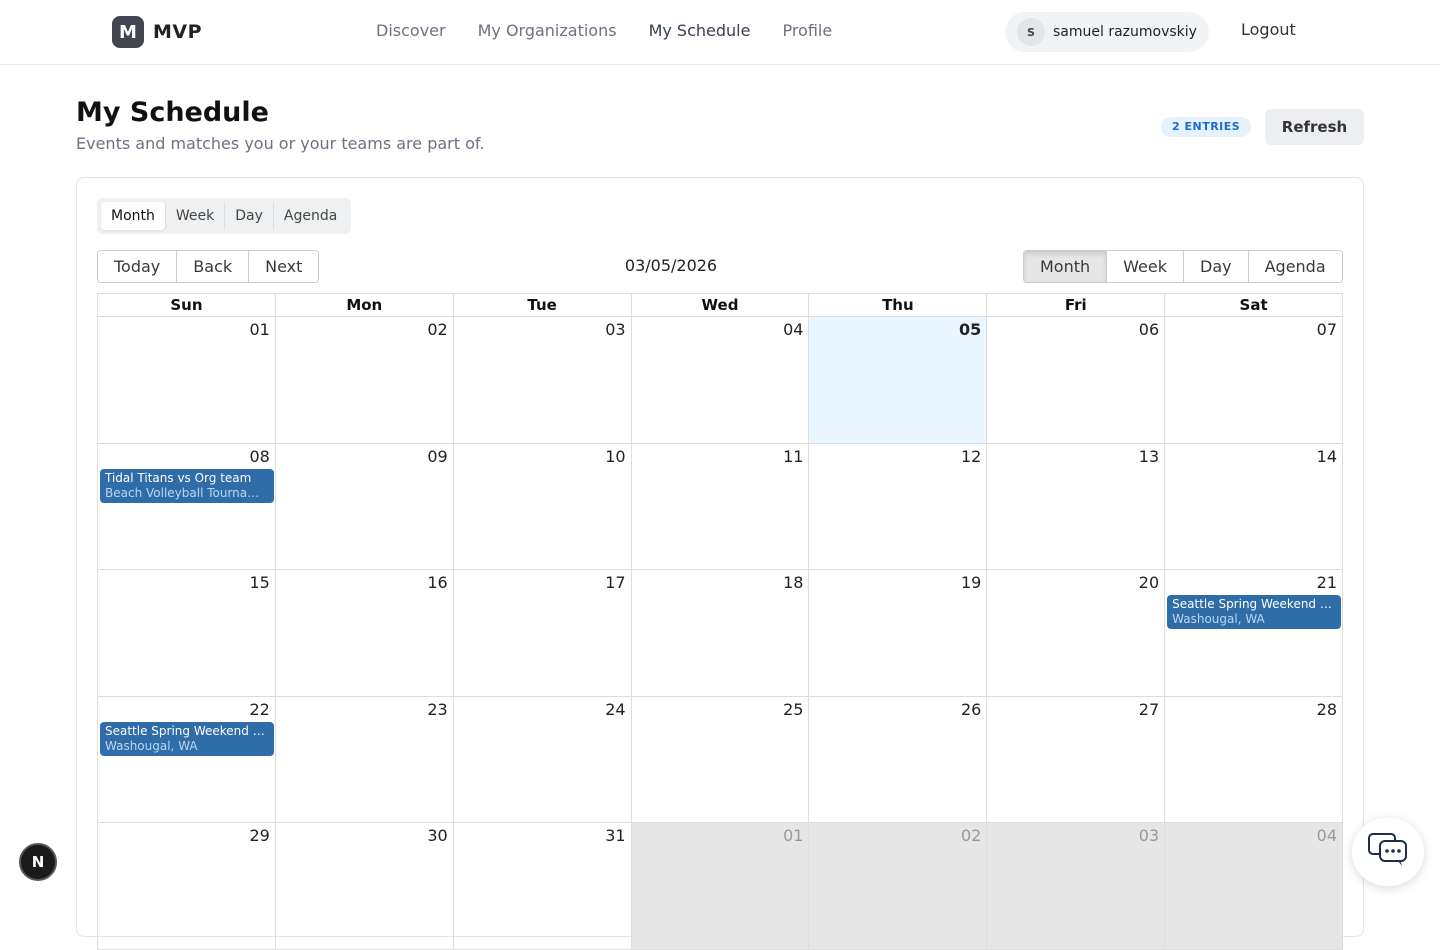  I want to click on day-number: 22, so click(260, 709).